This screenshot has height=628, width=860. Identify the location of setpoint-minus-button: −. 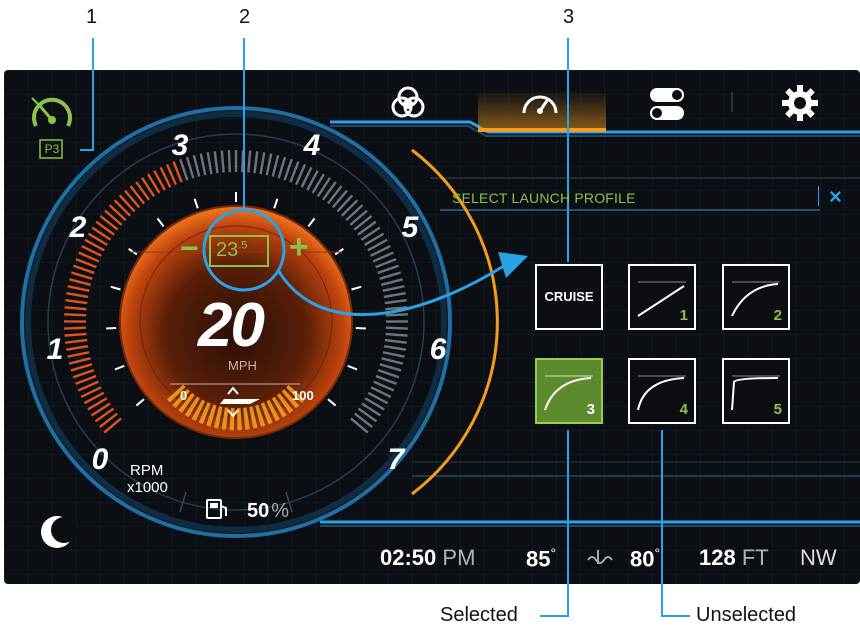
(189, 248).